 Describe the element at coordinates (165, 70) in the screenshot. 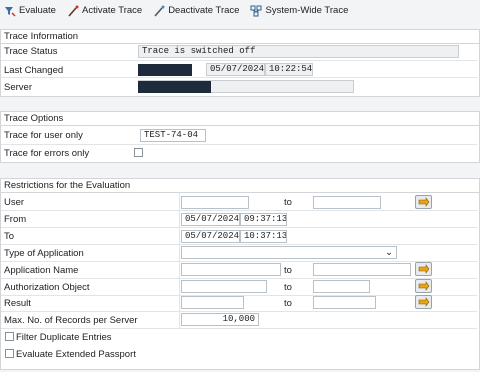

I see `last-changed-user-masked` at that location.